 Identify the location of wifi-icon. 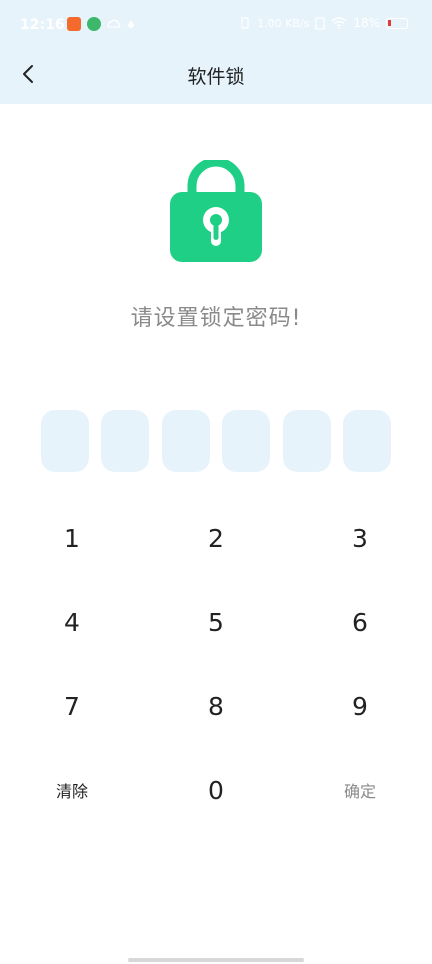
(339, 23).